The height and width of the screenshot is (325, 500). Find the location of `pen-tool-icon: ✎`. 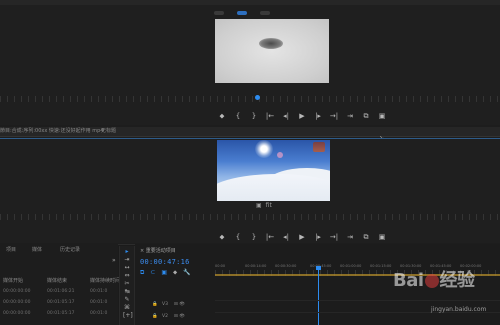

pen-tool-icon: ✎ is located at coordinates (127, 300).